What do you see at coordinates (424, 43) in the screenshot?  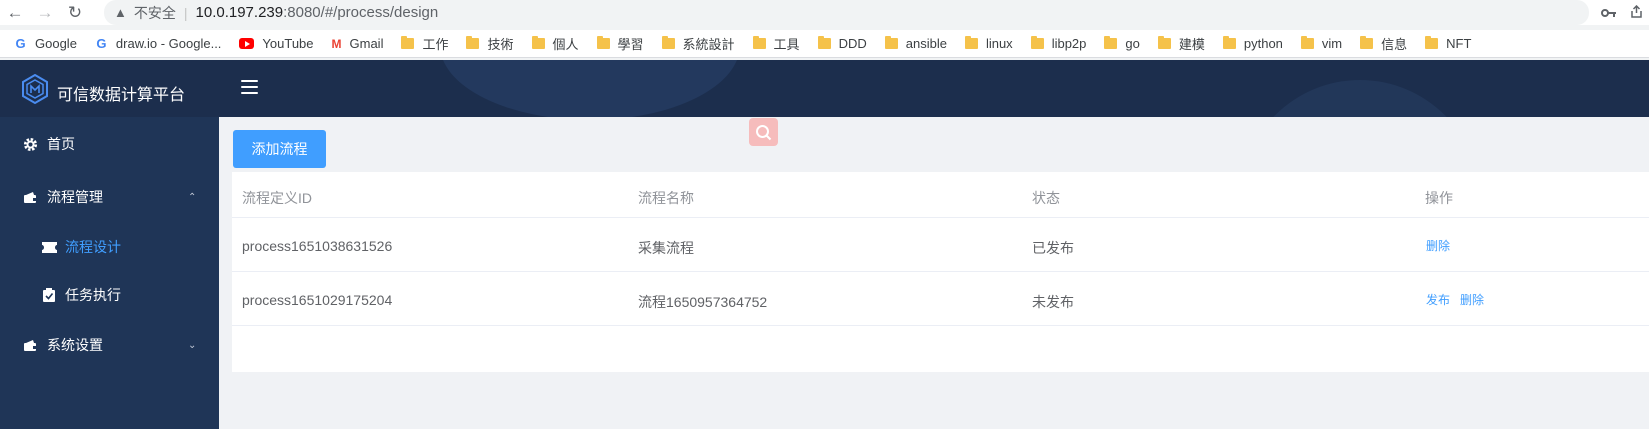 I see `bookmark-folder: 工作` at bounding box center [424, 43].